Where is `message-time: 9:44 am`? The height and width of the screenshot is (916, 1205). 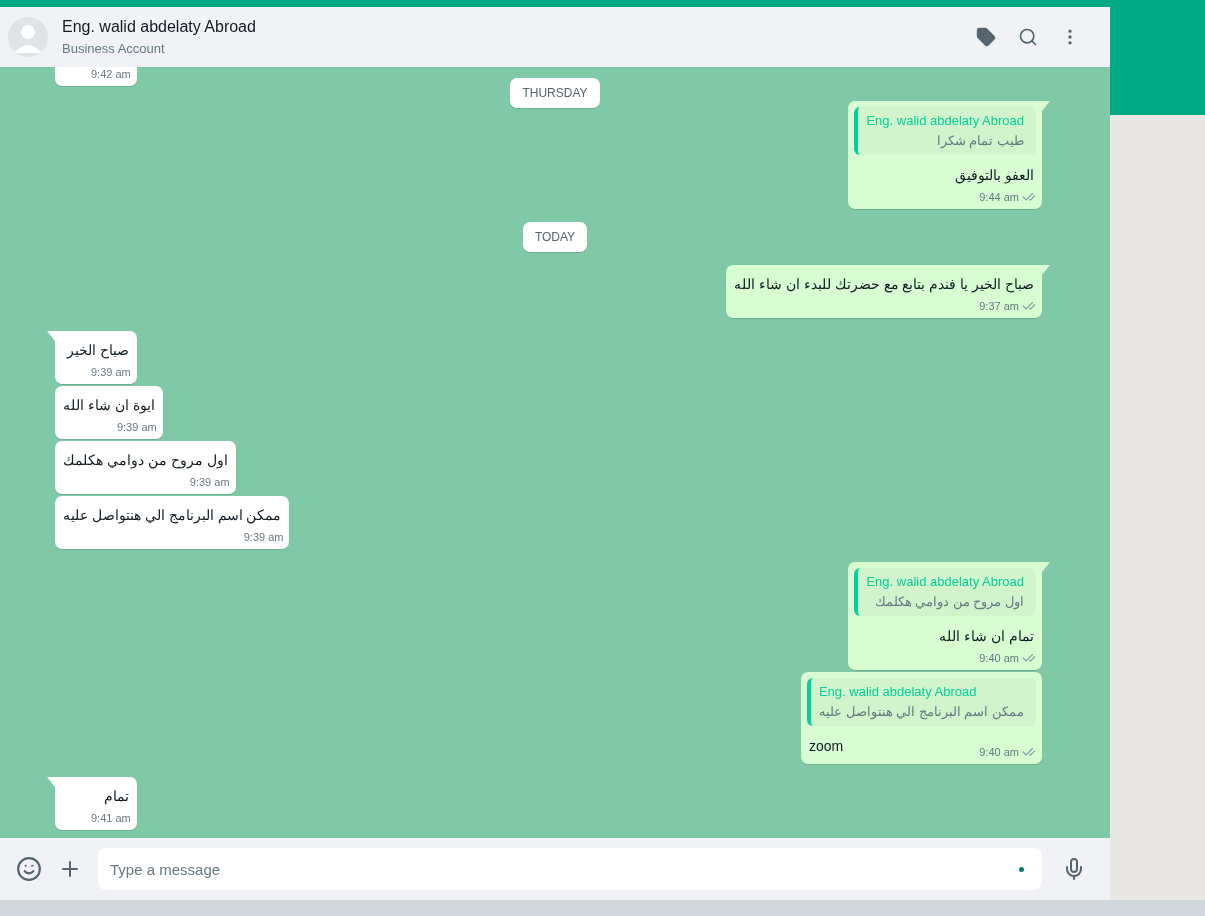
message-time: 9:44 am is located at coordinates (999, 197).